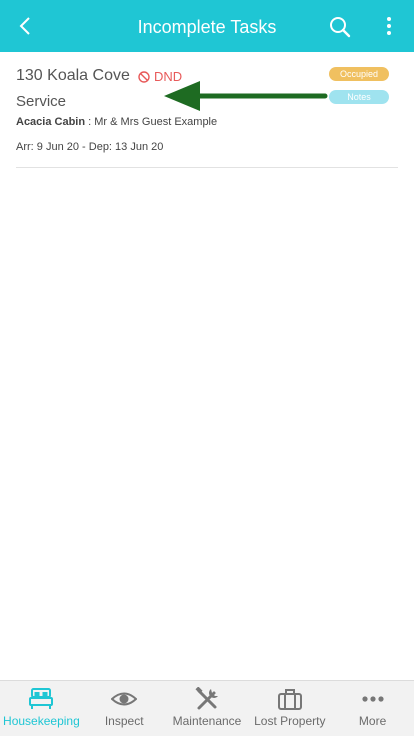  Describe the element at coordinates (289, 699) in the screenshot. I see `briefcase-icon` at that location.